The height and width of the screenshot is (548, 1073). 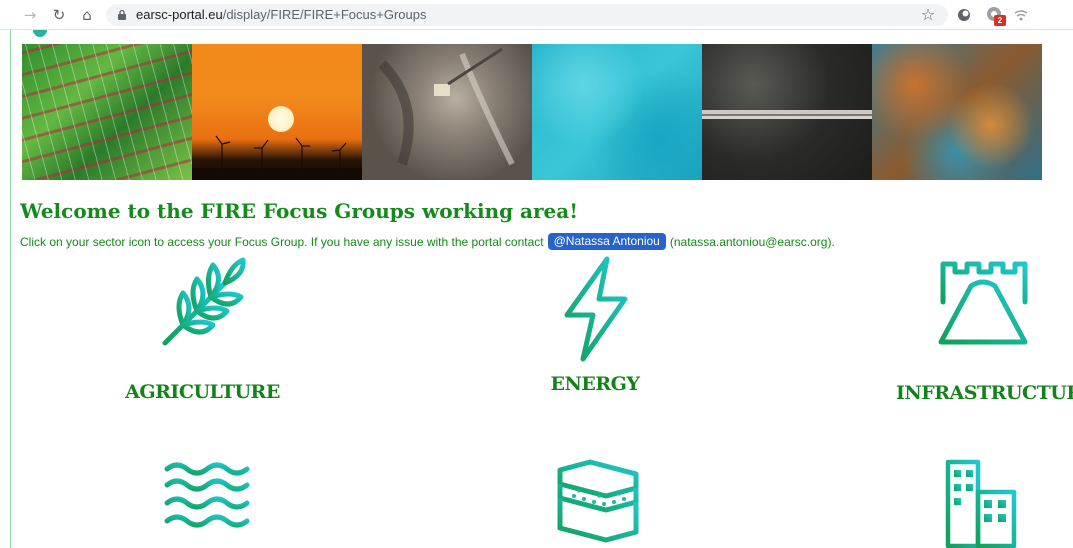 What do you see at coordinates (752, 241) in the screenshot?
I see `intro-text-after: (natassa.antoniou@earsc.org).` at bounding box center [752, 241].